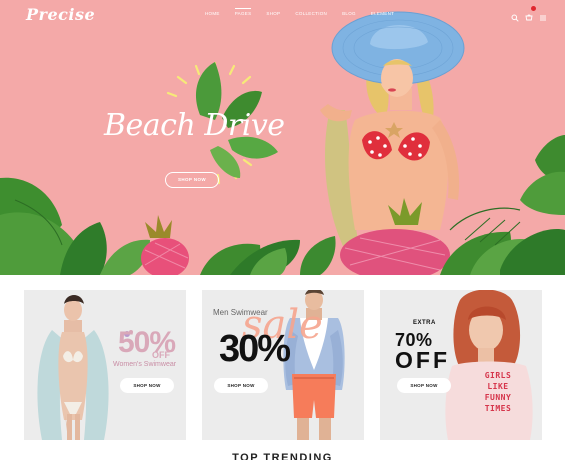 Image resolution: width=565 pixels, height=460 pixels. Describe the element at coordinates (165, 245) in the screenshot. I see `pineapple-left` at that location.